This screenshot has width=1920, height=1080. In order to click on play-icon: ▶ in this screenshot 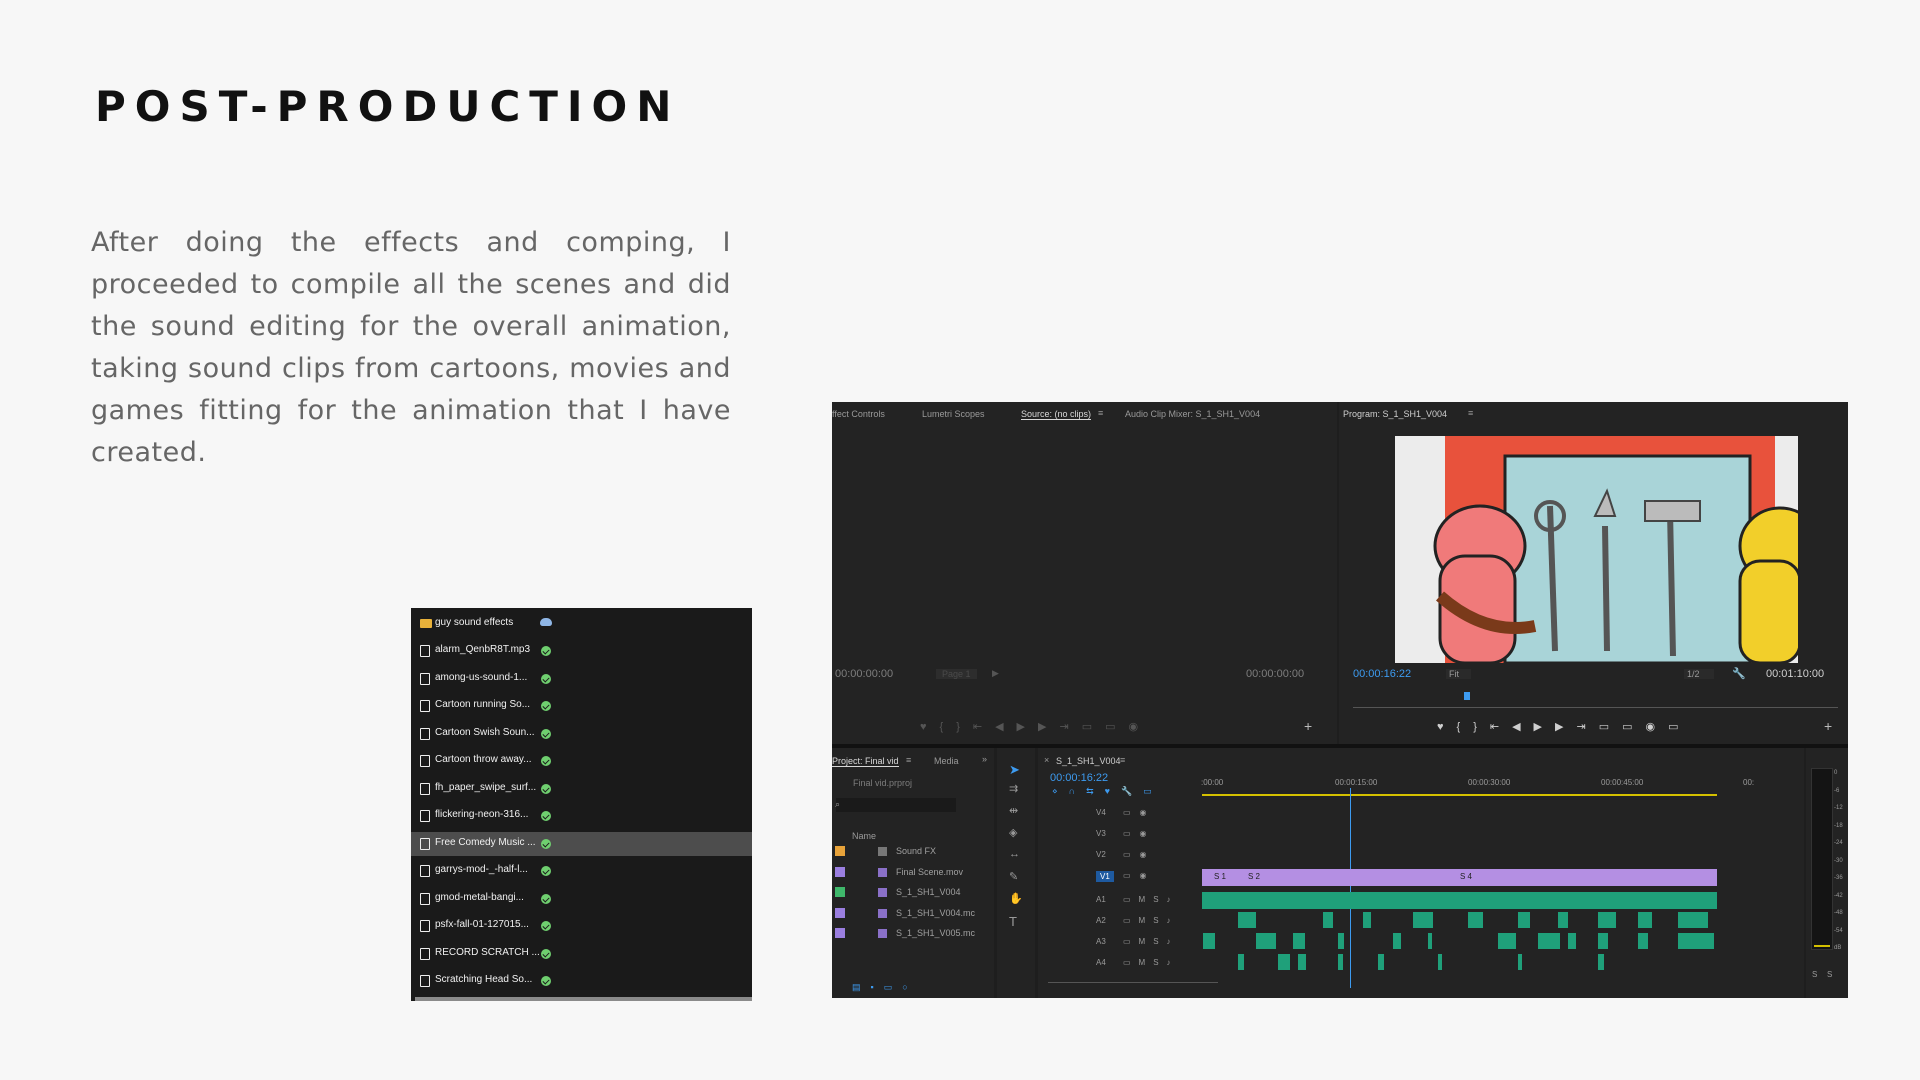, I will do `click(995, 673)`.